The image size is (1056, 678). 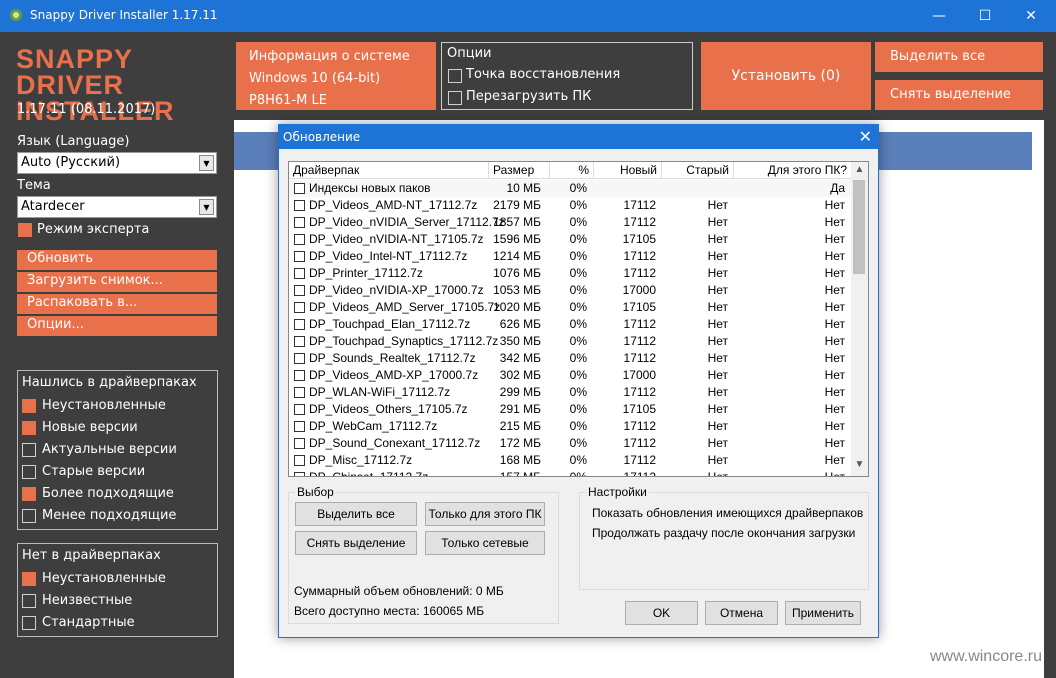 I want to click on install-button: Установить (0), so click(x=786, y=76).